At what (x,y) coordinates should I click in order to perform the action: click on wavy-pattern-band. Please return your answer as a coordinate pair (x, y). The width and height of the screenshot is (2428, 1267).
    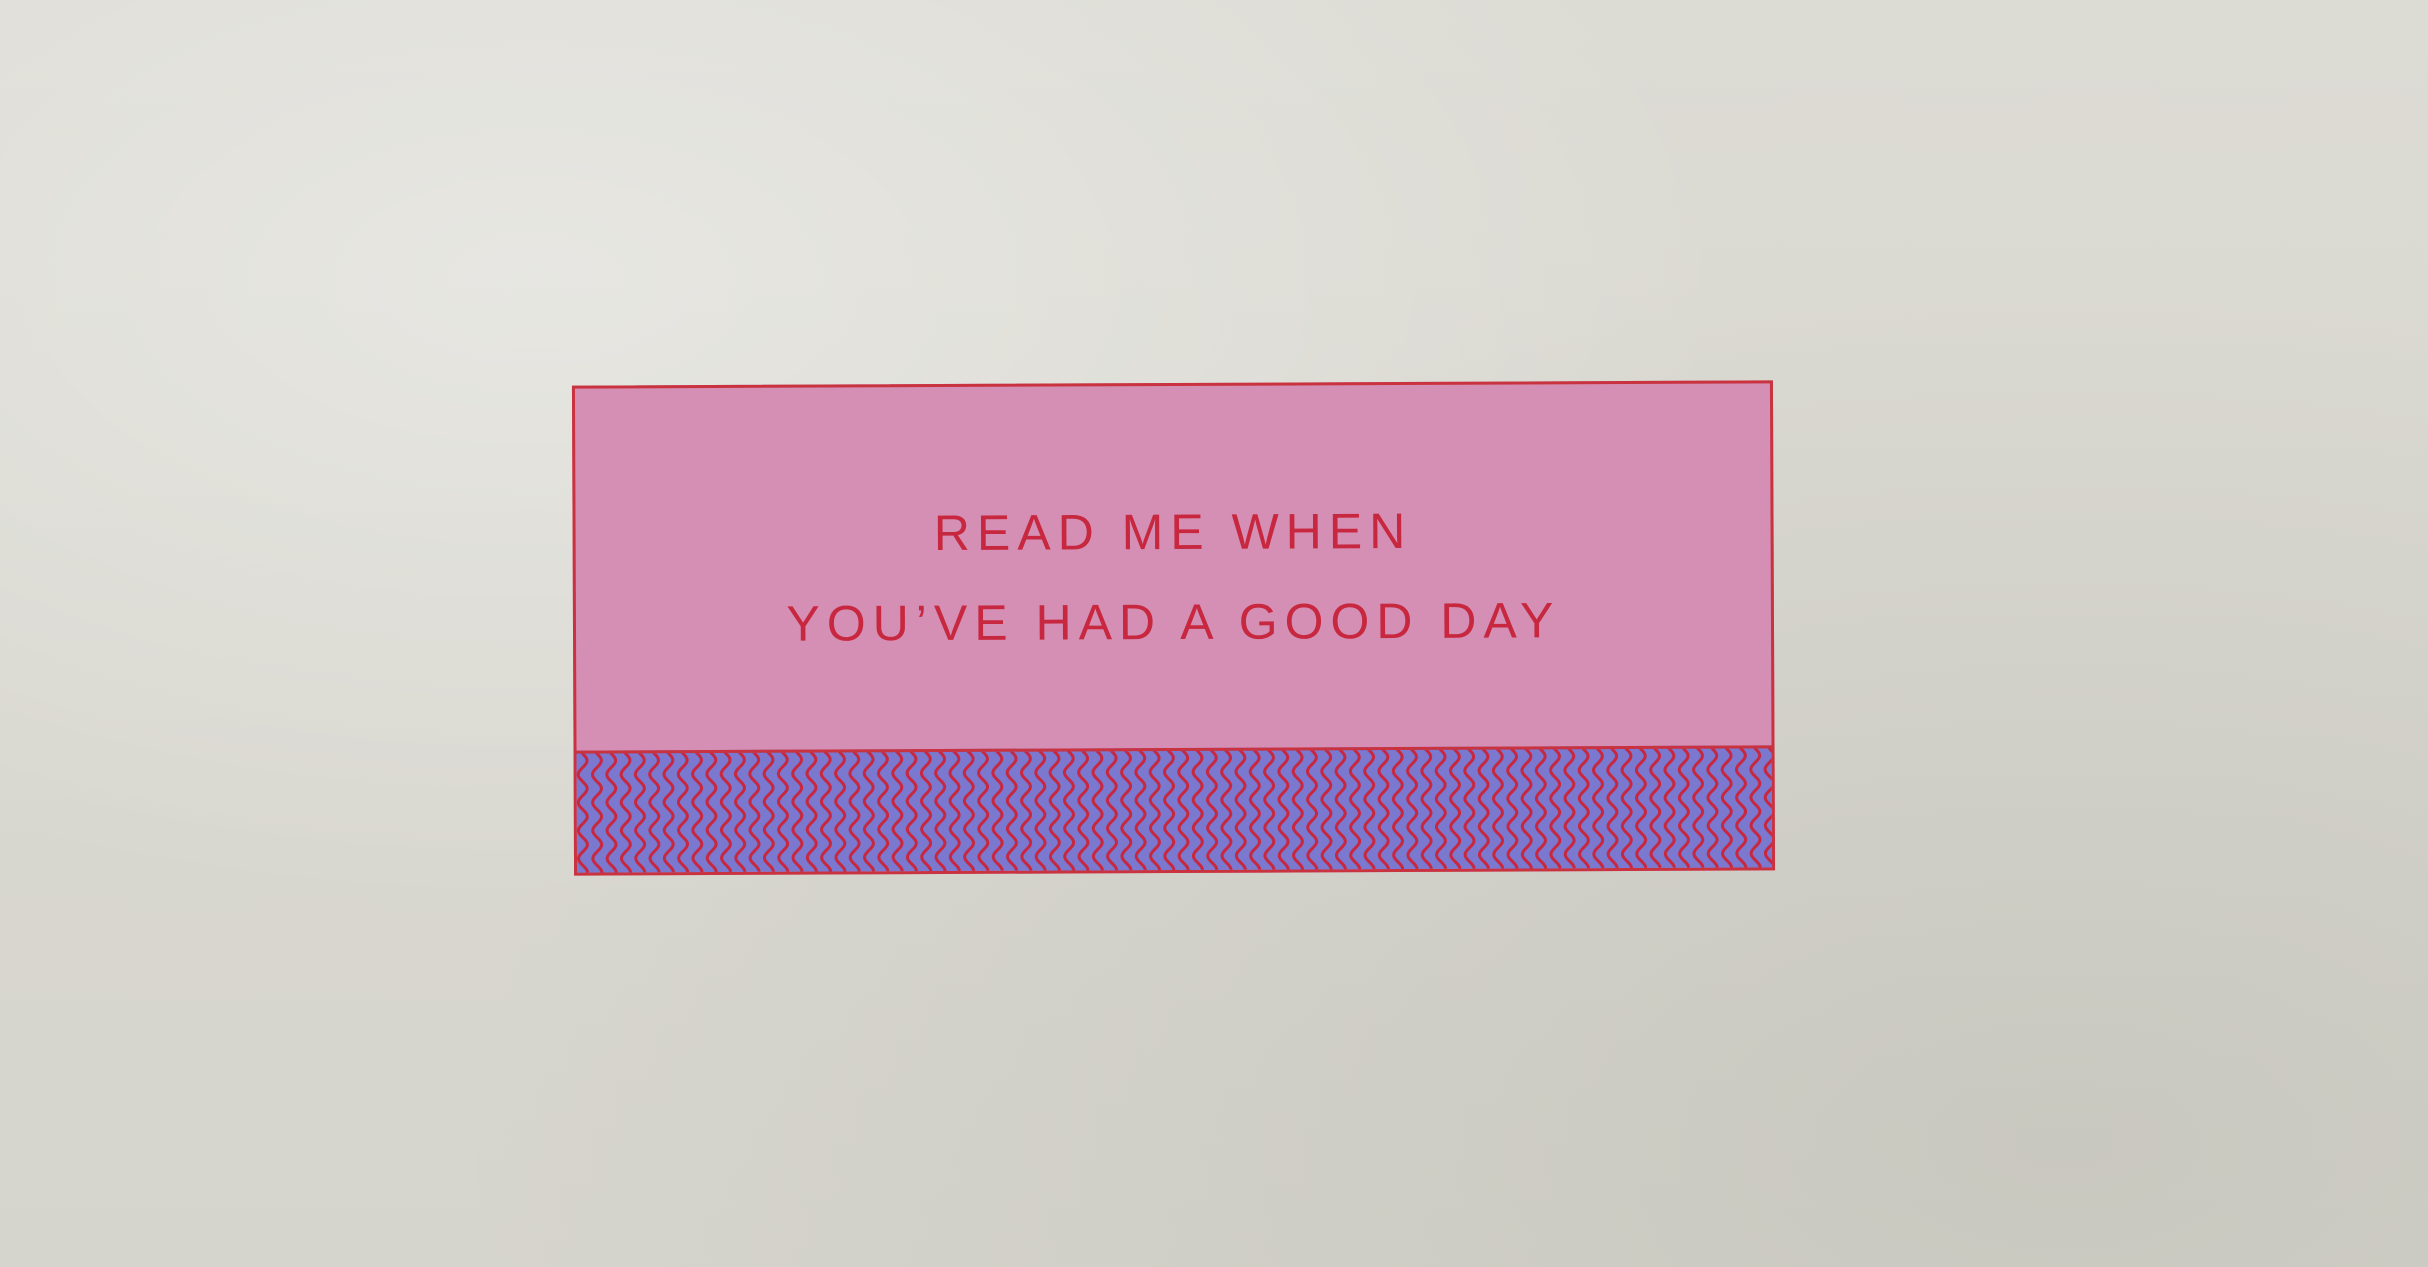
    Looking at the image, I should click on (1174, 809).